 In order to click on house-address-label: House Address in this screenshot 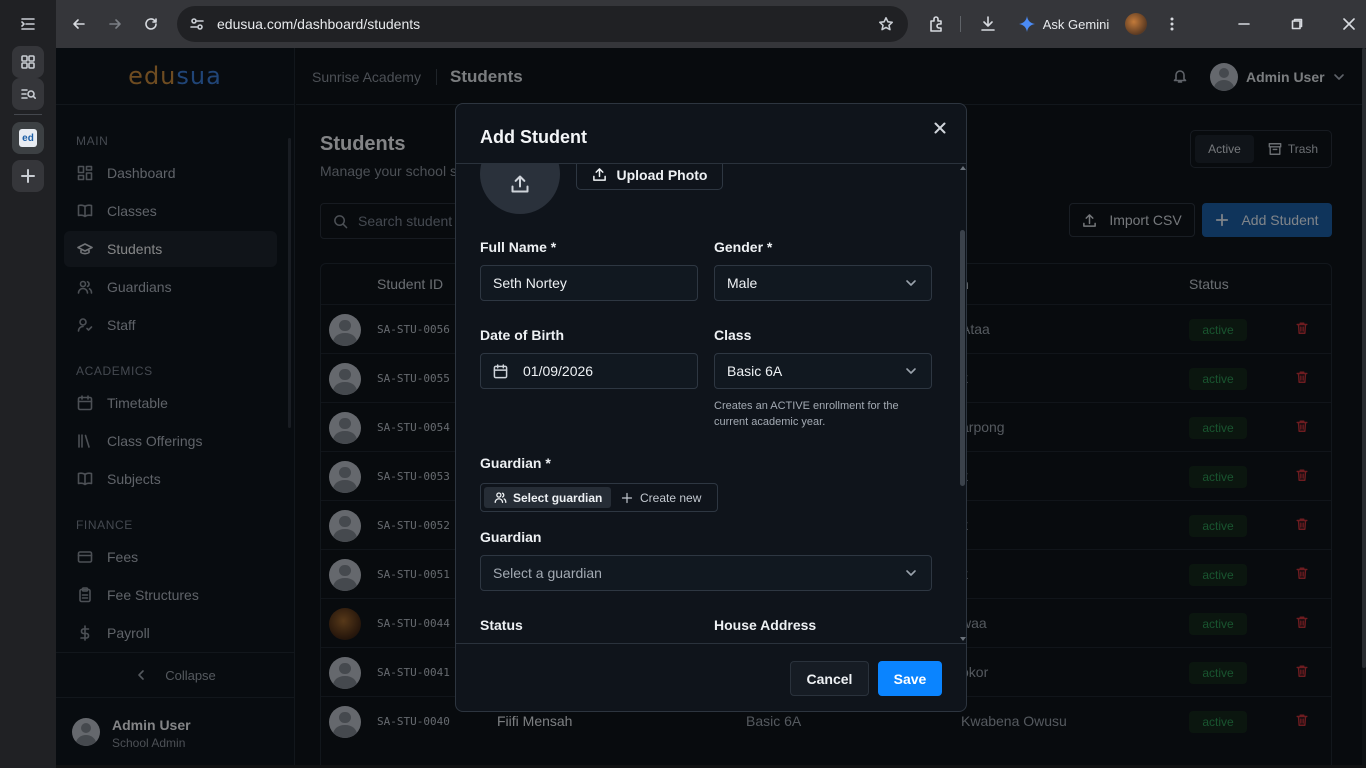, I will do `click(765, 625)`.